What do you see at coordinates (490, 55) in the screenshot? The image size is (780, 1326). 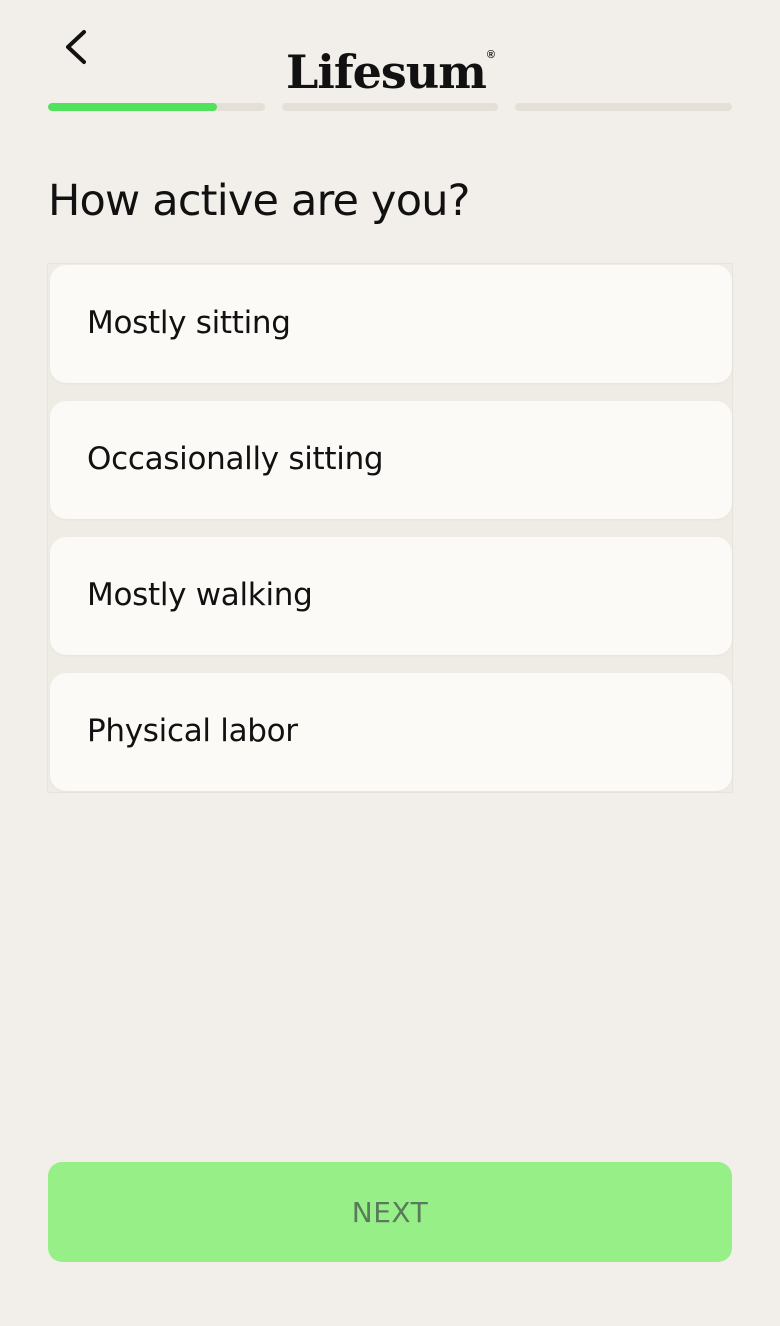 I see `logo-registered-mark: ®` at bounding box center [490, 55].